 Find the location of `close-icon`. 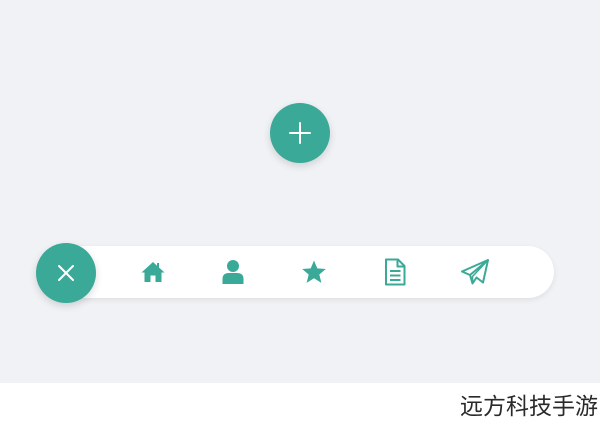

close-icon is located at coordinates (66, 273).